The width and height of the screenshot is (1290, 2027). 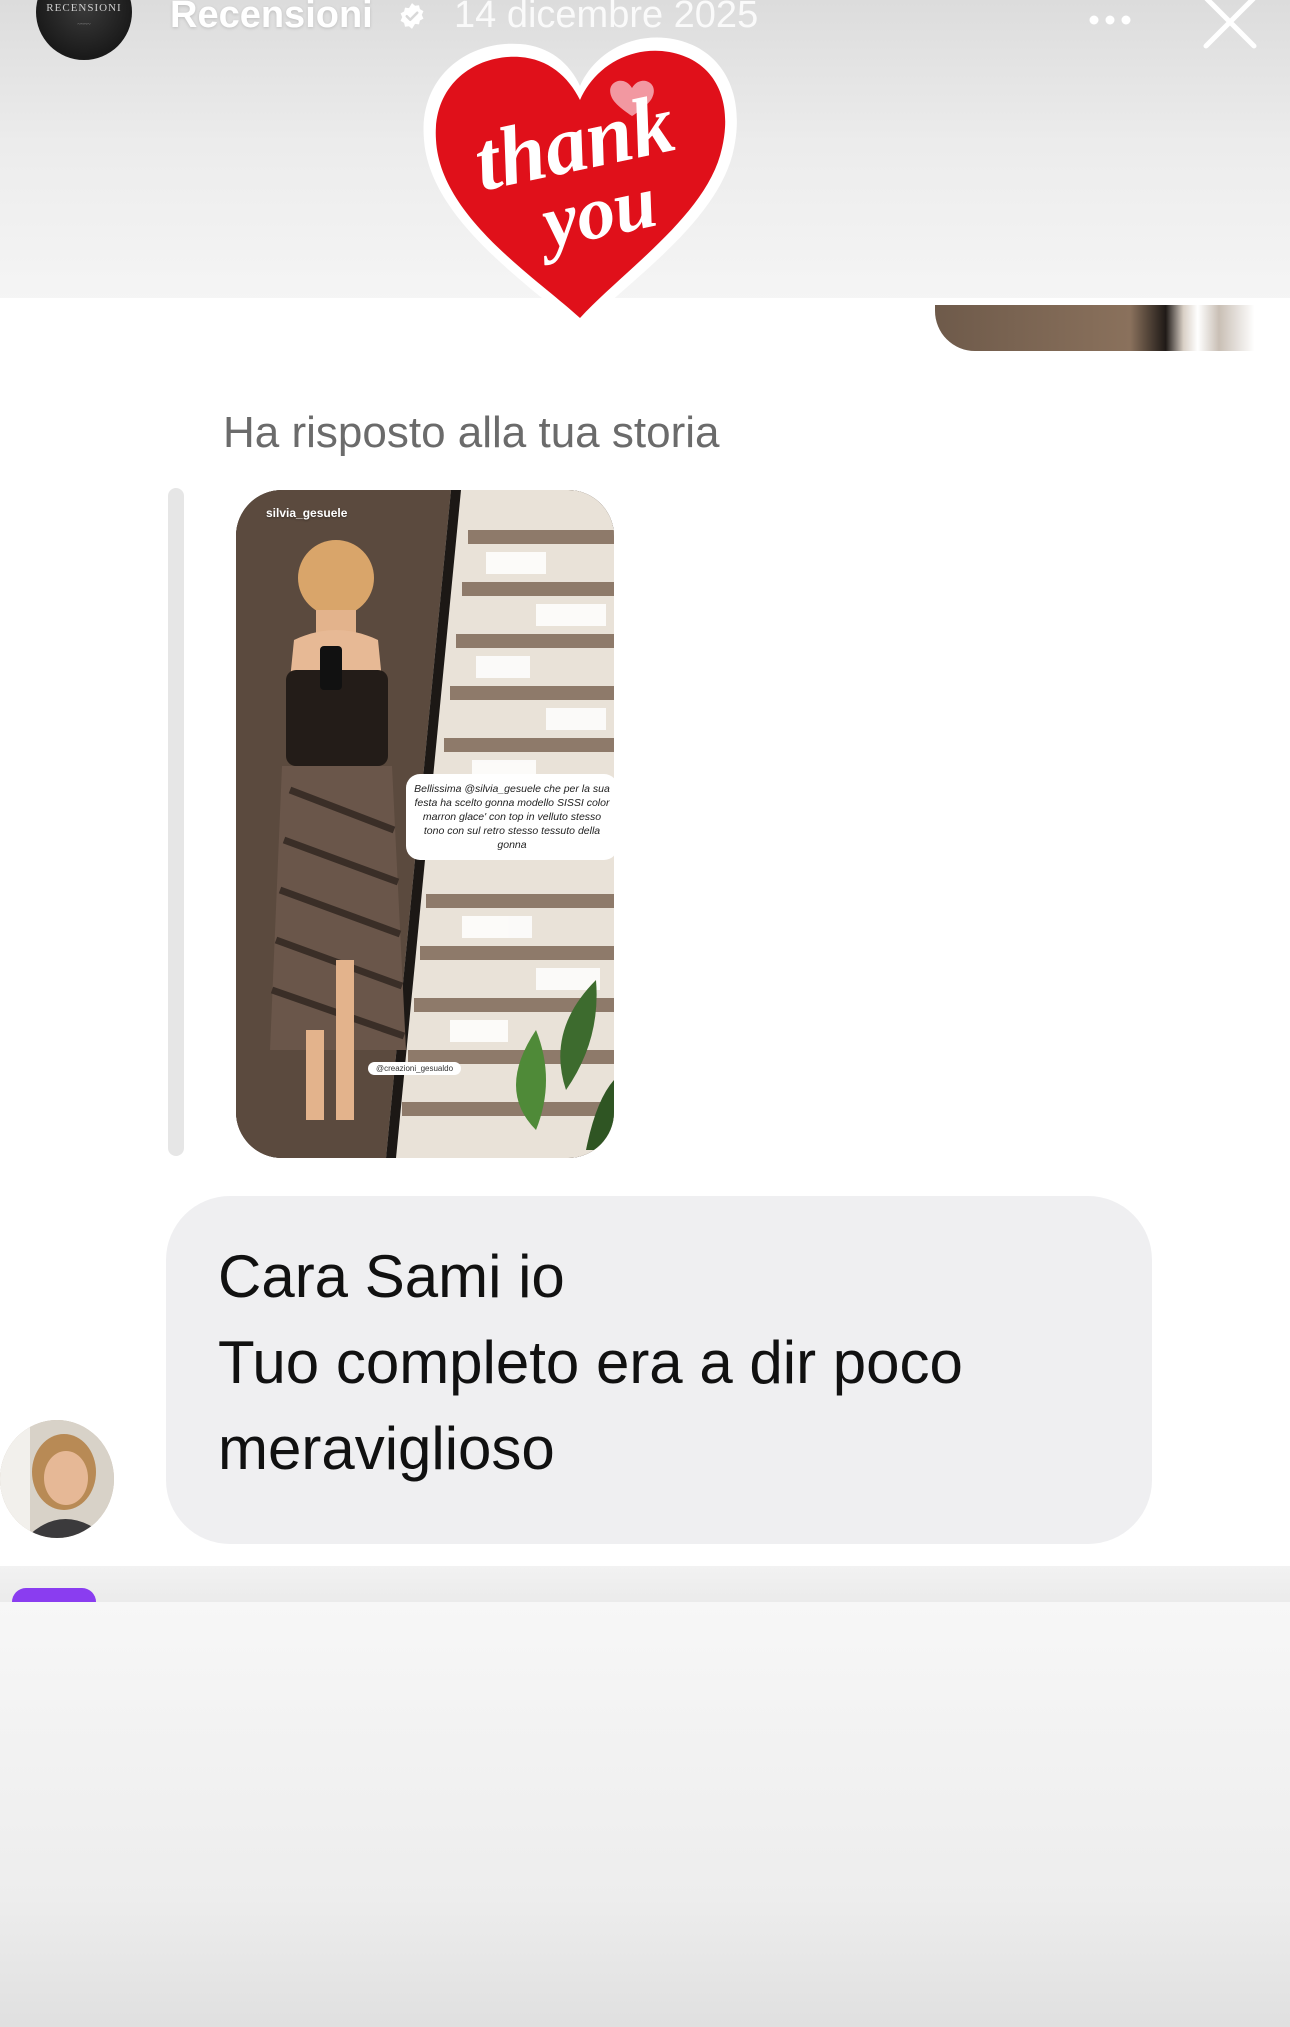 What do you see at coordinates (307, 513) in the screenshot?
I see `story-thumbnail-username: silvia_gesuele` at bounding box center [307, 513].